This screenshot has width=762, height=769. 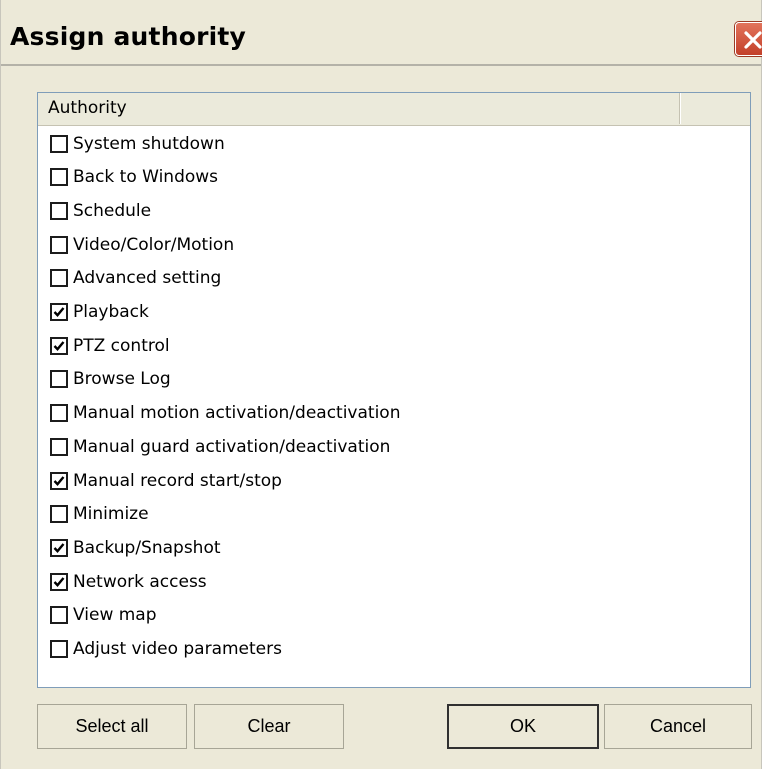 I want to click on authority-item-label: Network access, so click(x=140, y=581).